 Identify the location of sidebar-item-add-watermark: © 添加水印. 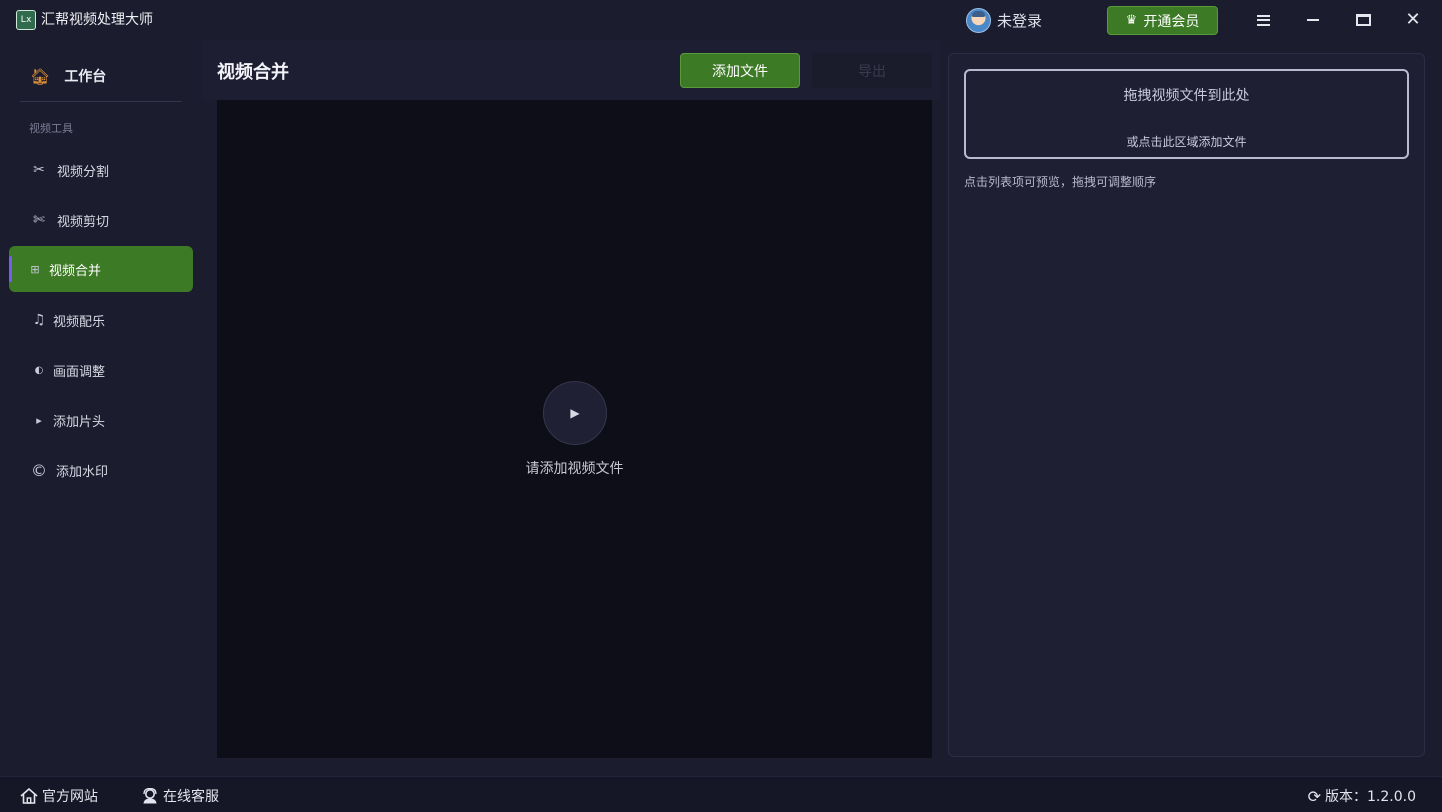
(101, 470).